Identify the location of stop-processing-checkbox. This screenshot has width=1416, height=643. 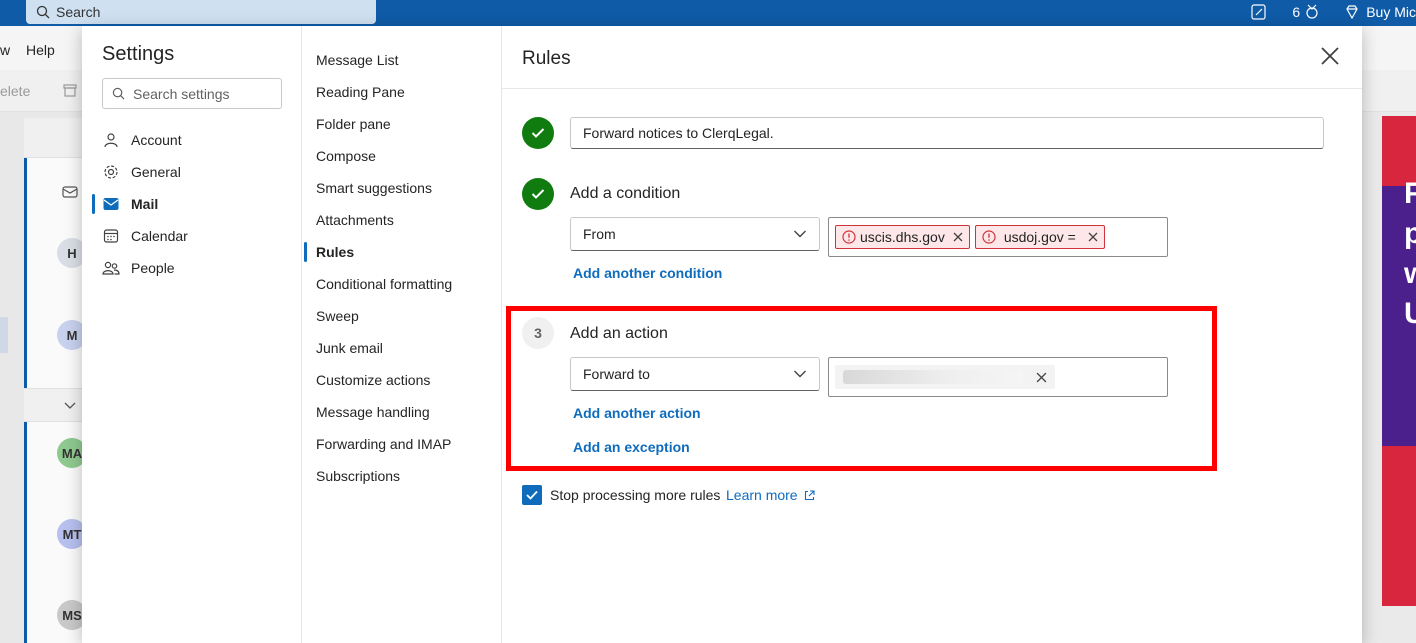
(532, 495).